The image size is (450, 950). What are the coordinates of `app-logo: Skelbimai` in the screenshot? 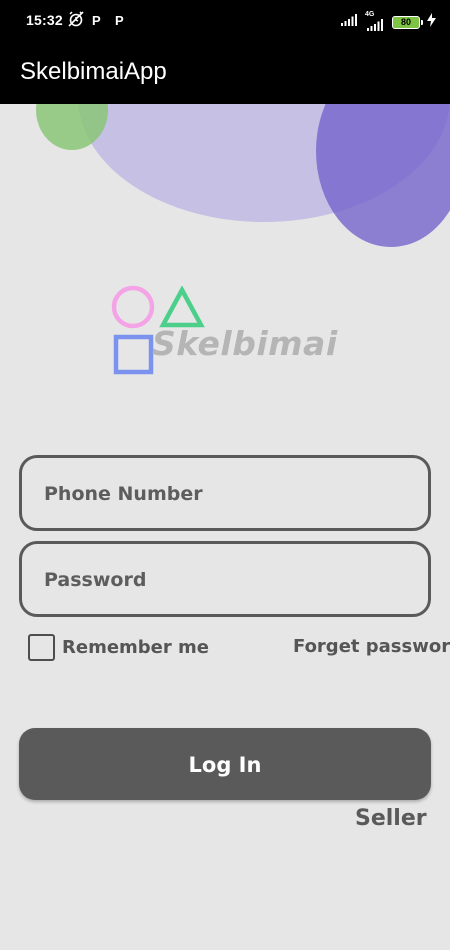 It's located at (230, 331).